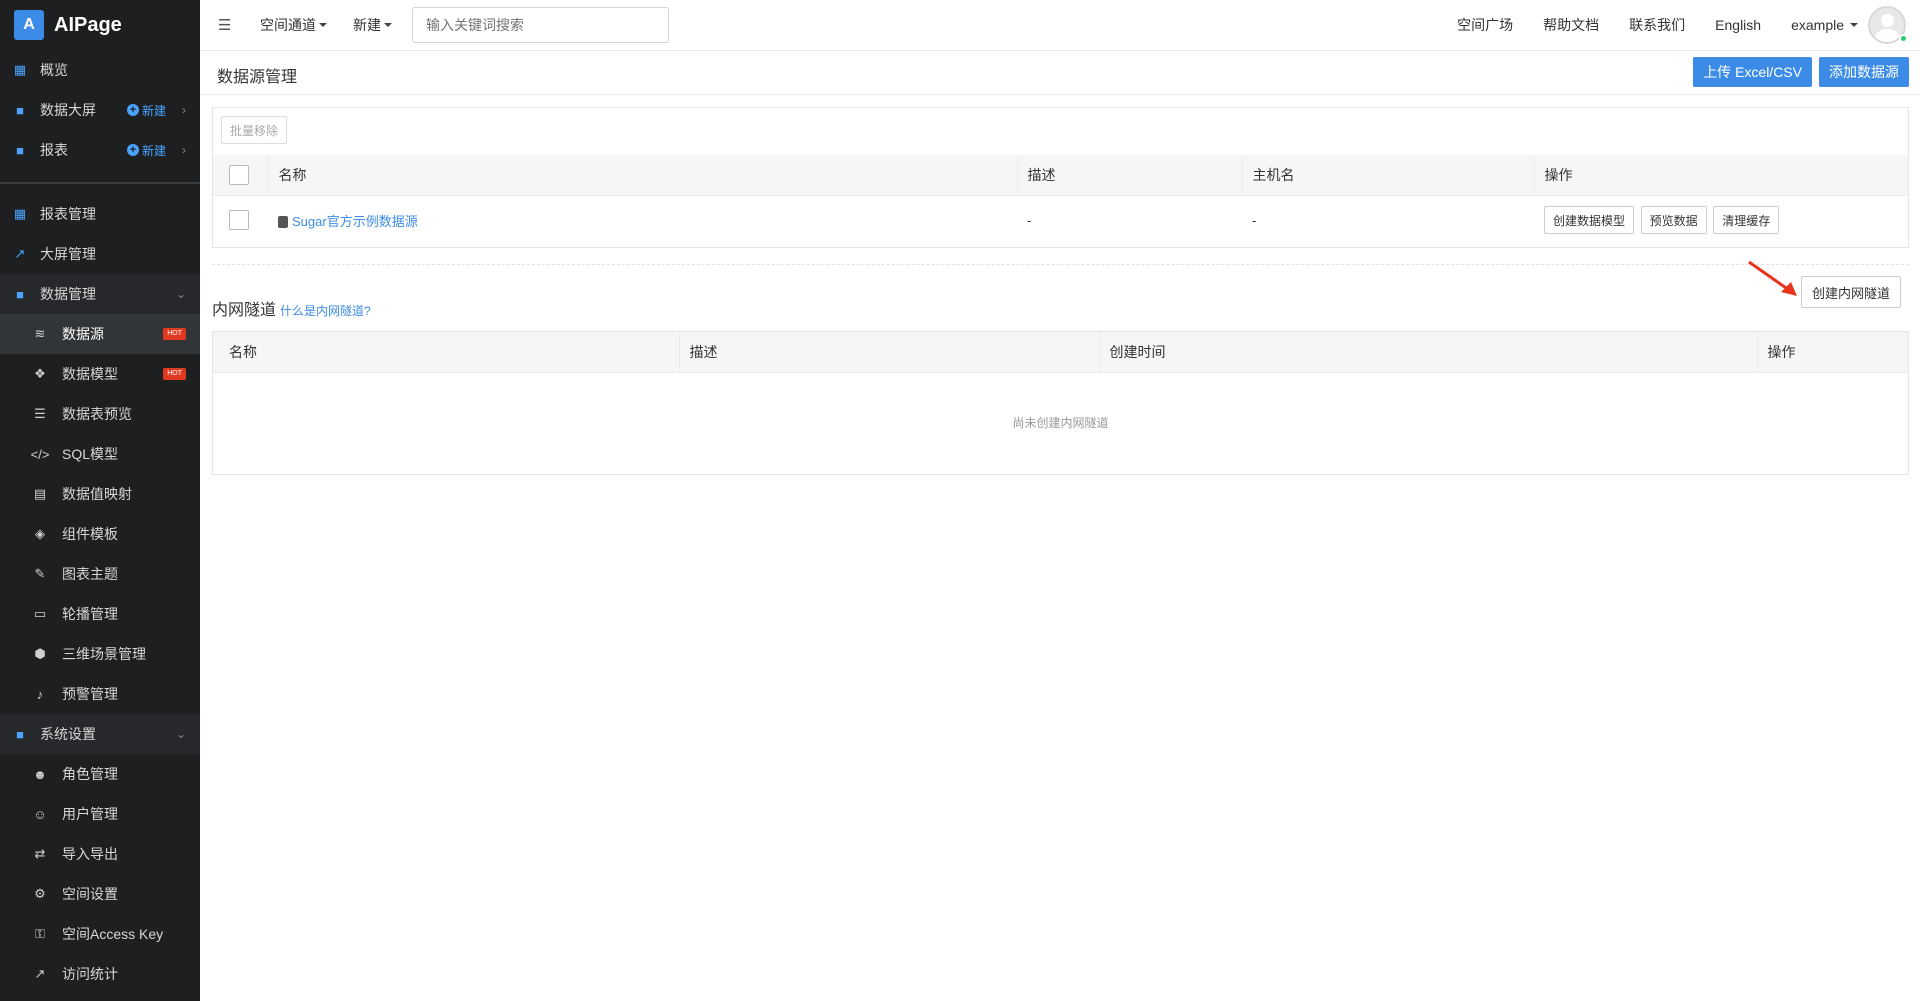  What do you see at coordinates (100, 974) in the screenshot?
I see `sidebar-item-visit-stats: ↗ 访问统计` at bounding box center [100, 974].